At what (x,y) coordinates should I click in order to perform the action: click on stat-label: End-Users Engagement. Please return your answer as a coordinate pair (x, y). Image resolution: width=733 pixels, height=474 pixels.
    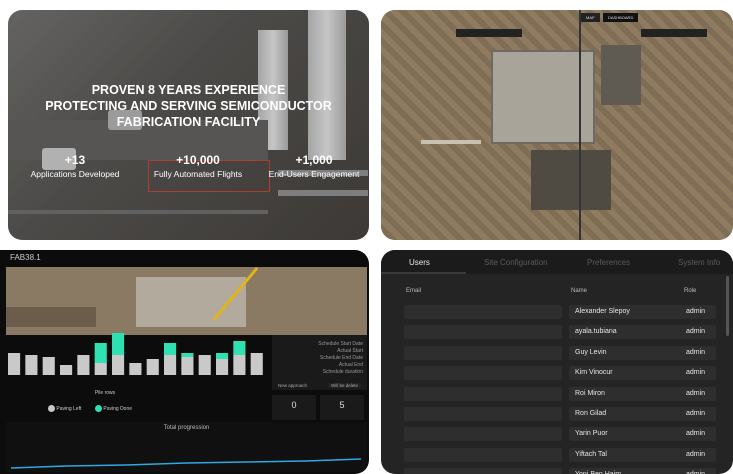
    Looking at the image, I should click on (314, 174).